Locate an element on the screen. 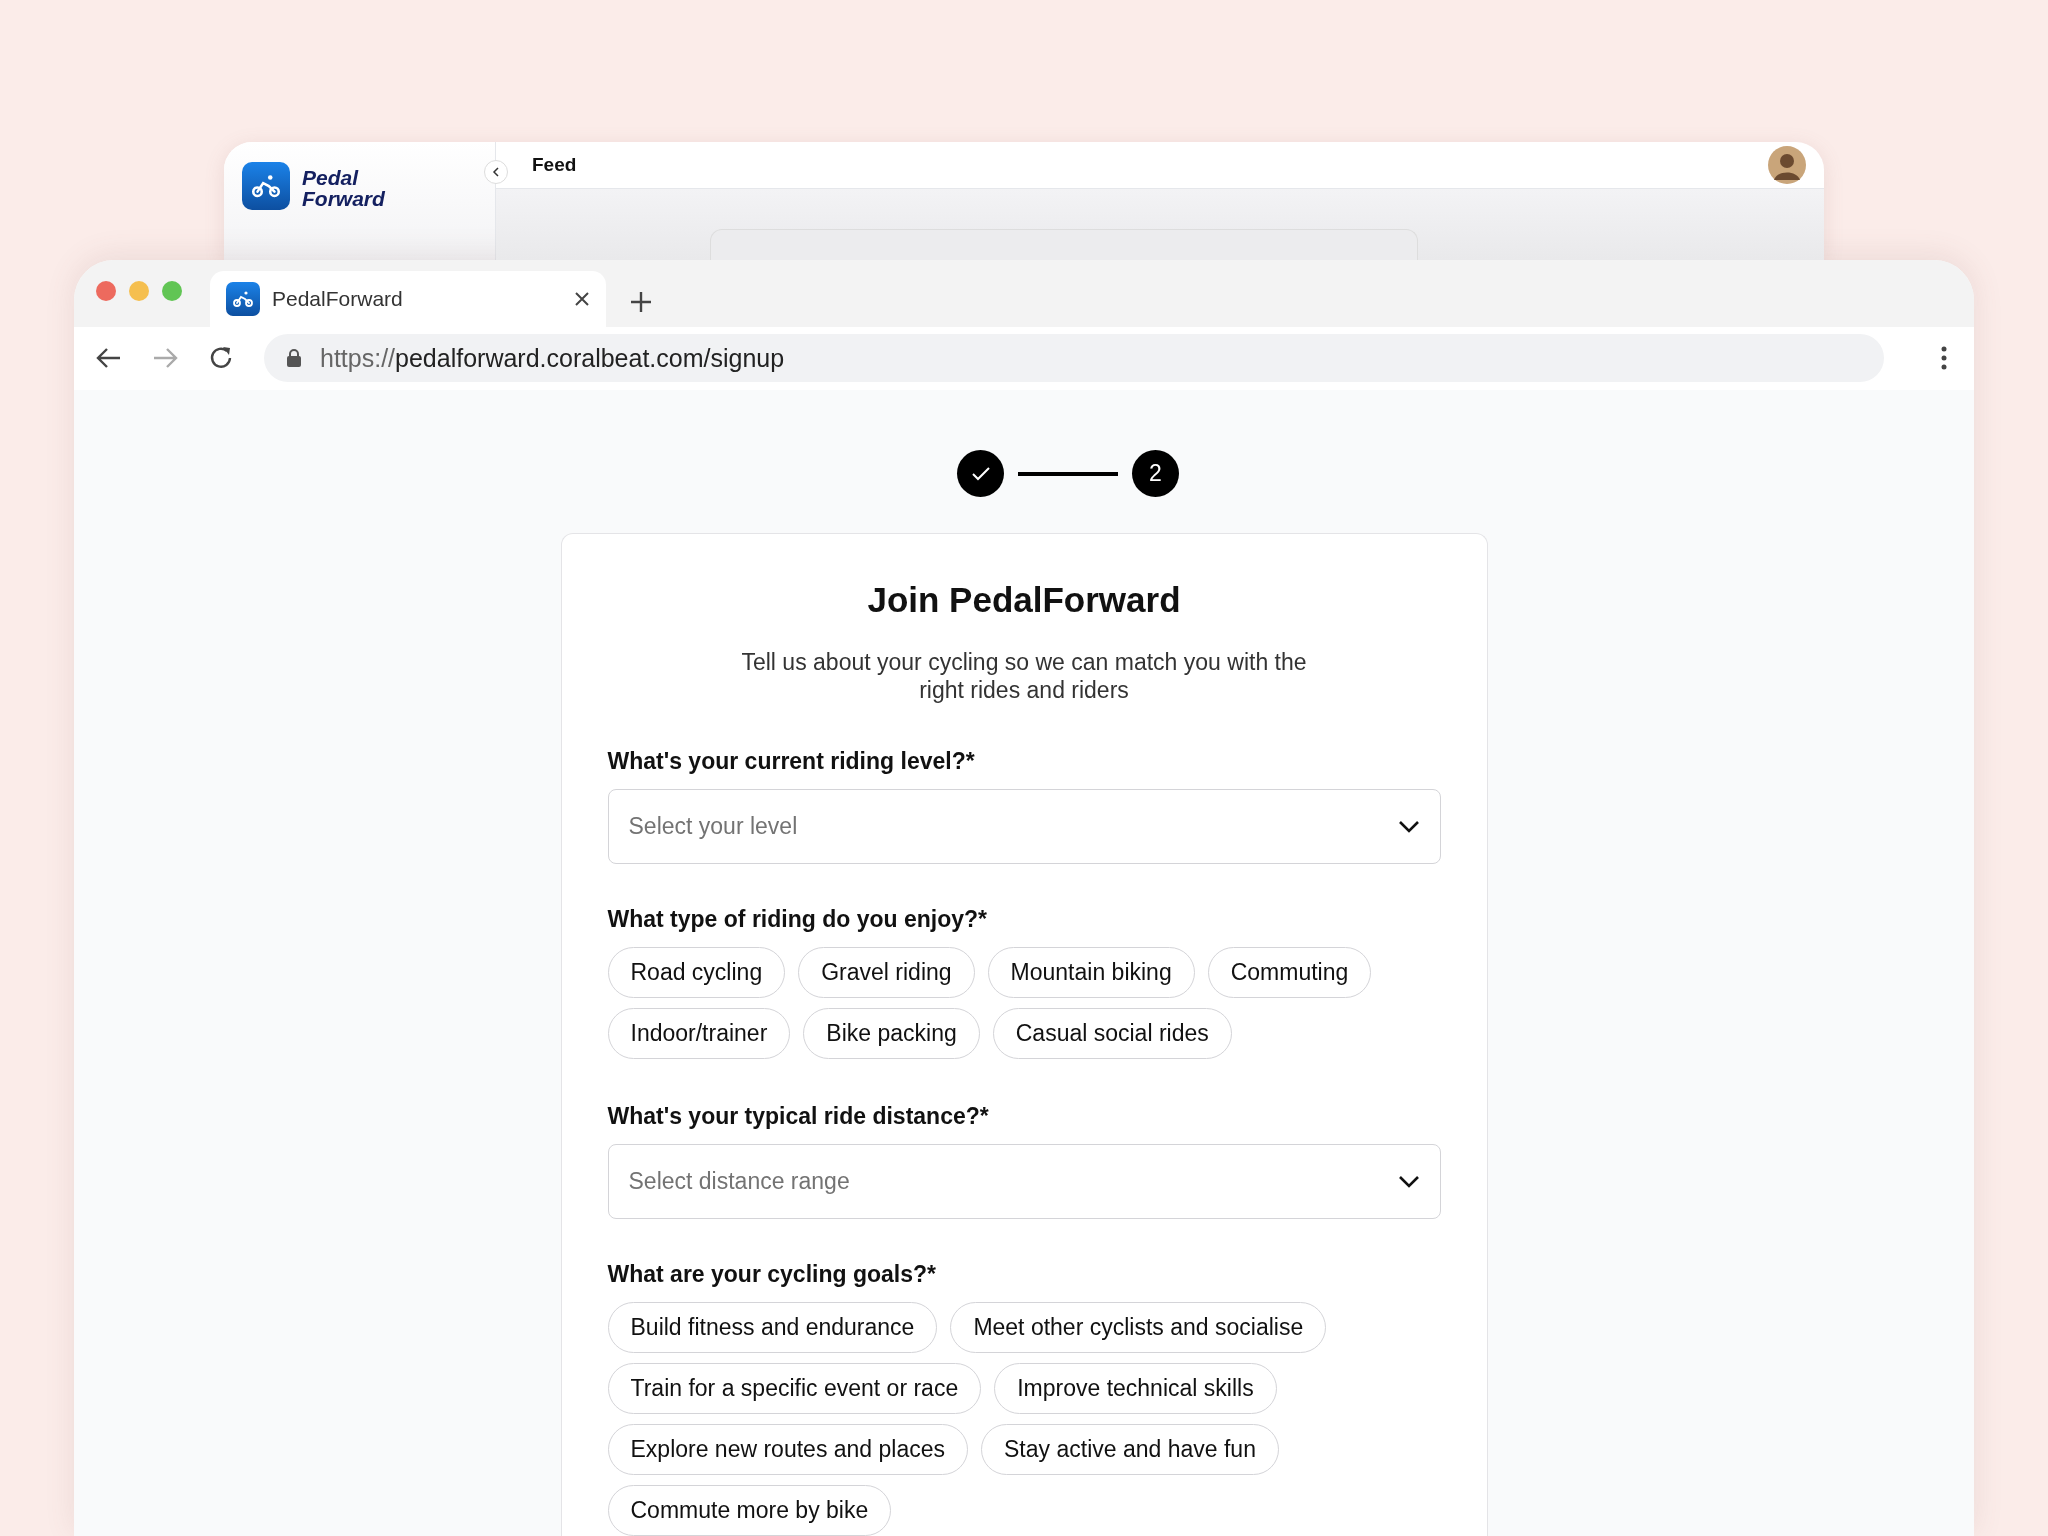  select-field: Select your level is located at coordinates (1024, 826).